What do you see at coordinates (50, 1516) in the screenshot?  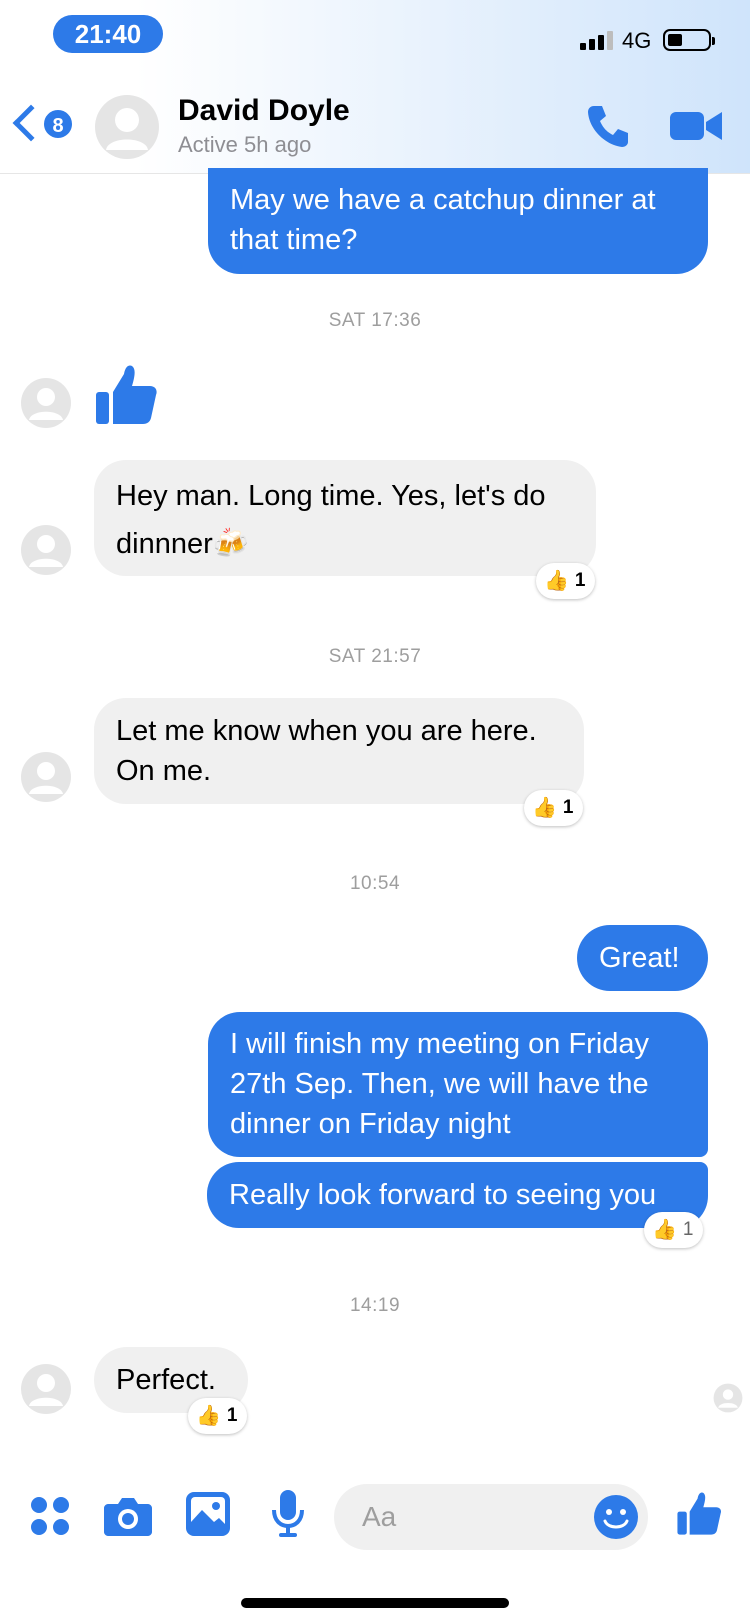 I see `apps-icon` at bounding box center [50, 1516].